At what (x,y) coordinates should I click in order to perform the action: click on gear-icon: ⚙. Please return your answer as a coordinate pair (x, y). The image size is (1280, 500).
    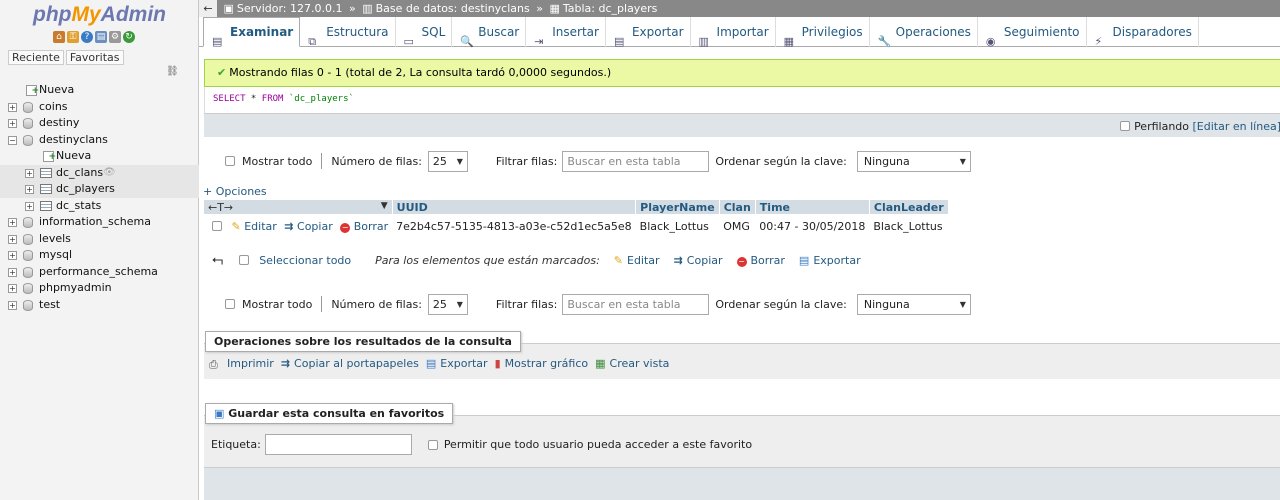
    Looking at the image, I should click on (115, 37).